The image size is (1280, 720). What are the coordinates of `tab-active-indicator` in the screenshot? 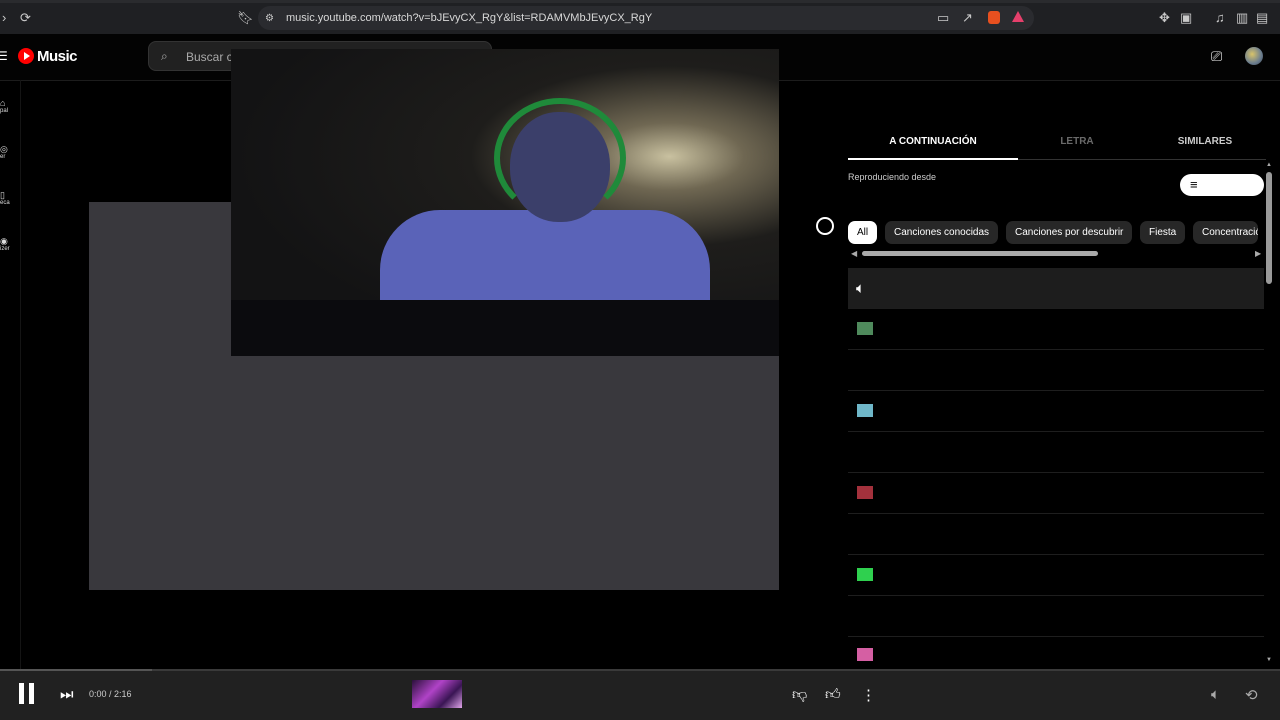 It's located at (933, 159).